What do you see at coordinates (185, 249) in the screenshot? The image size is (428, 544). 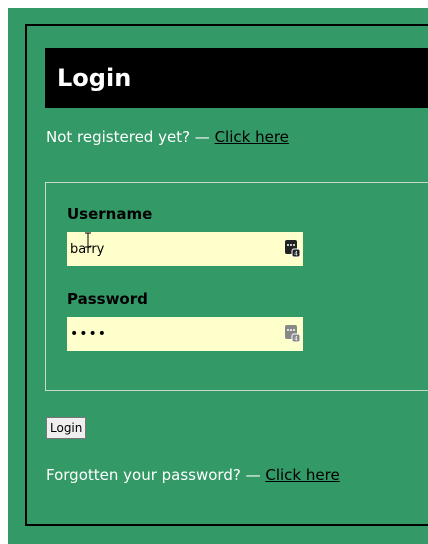 I see `username-field: barry 4` at bounding box center [185, 249].